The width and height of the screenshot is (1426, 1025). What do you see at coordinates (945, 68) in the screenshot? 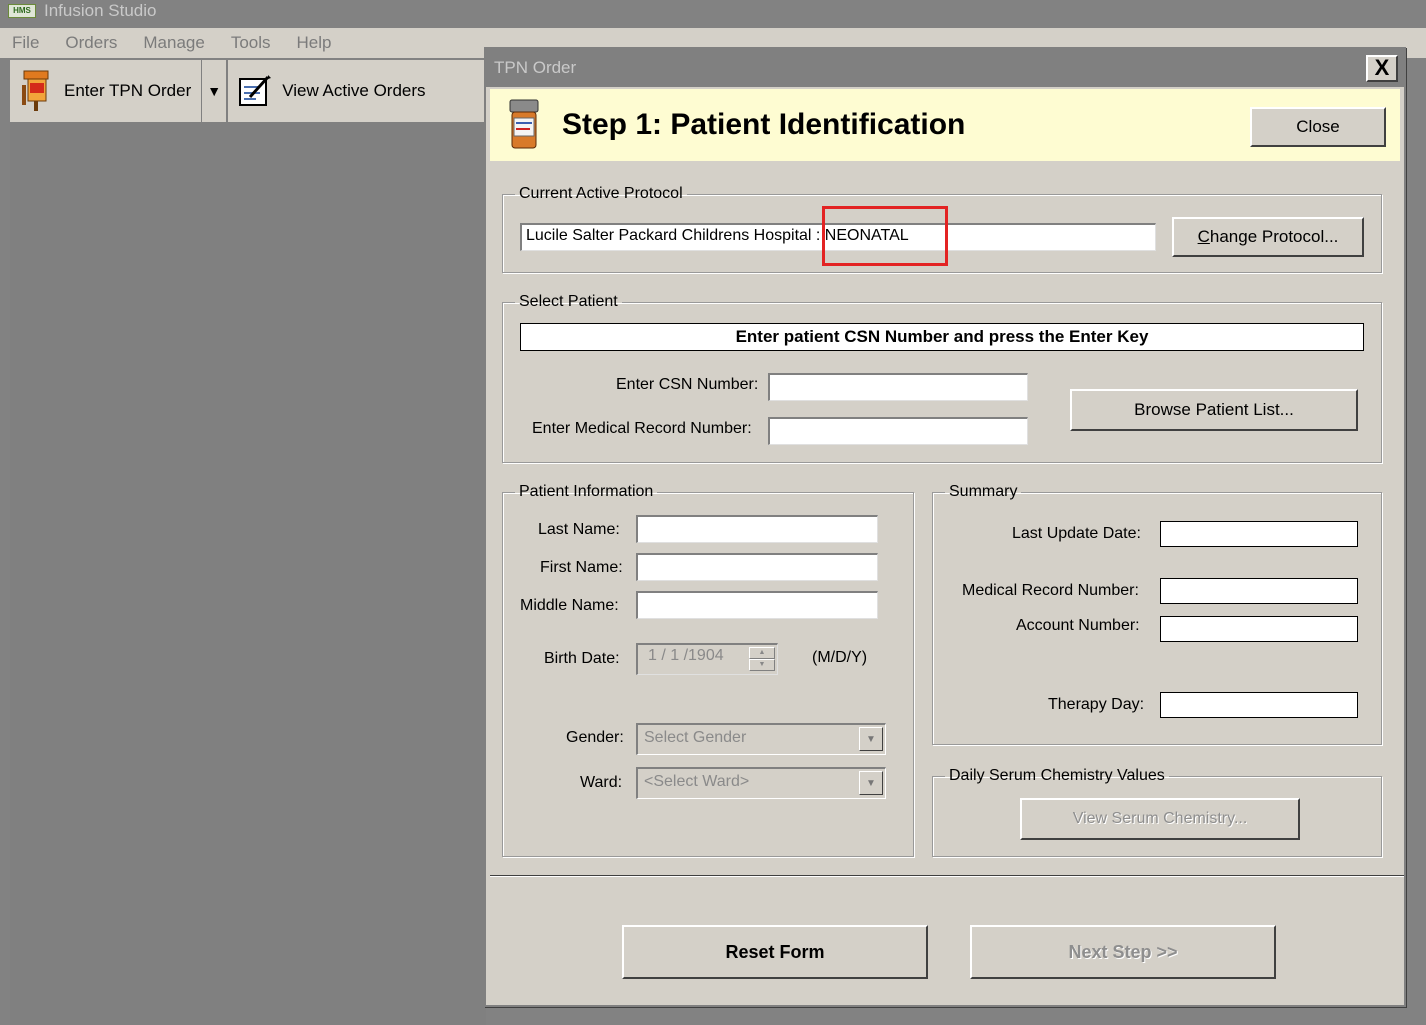
I see `dialog-titlebar: TPN Order` at bounding box center [945, 68].